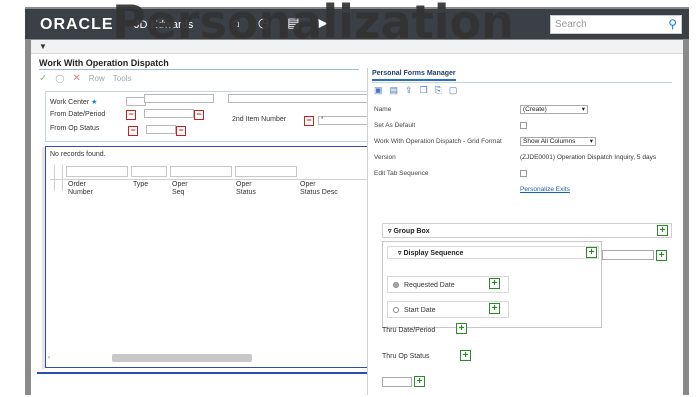 The width and height of the screenshot is (697, 397). Describe the element at coordinates (522, 82) in the screenshot. I see `tab-divider` at that location.